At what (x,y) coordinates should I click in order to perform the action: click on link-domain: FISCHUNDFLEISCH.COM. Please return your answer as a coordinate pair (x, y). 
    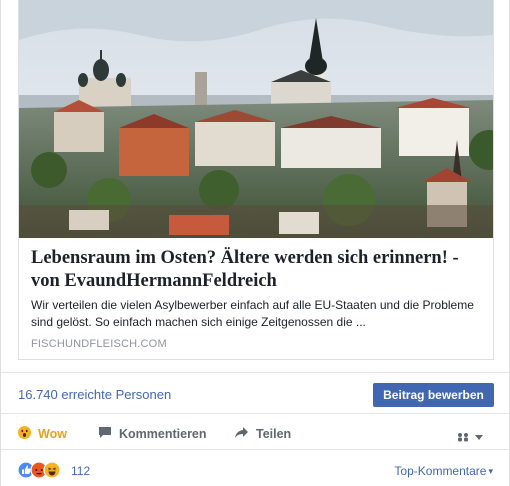
    Looking at the image, I should click on (99, 344).